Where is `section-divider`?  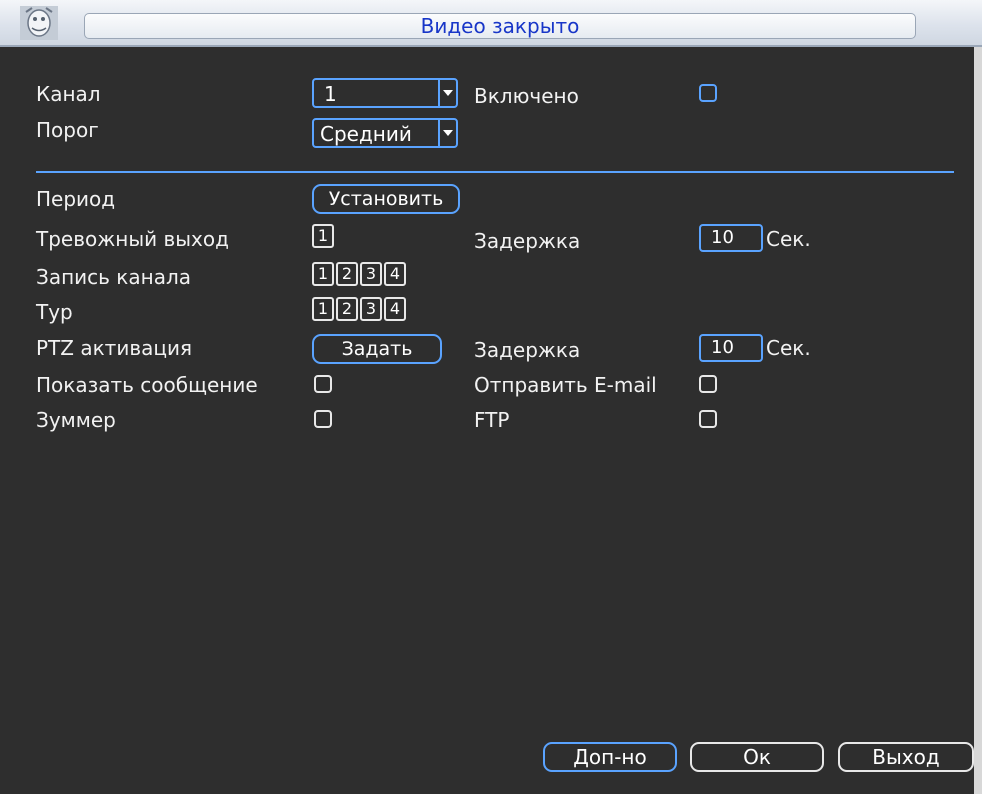
section-divider is located at coordinates (495, 172).